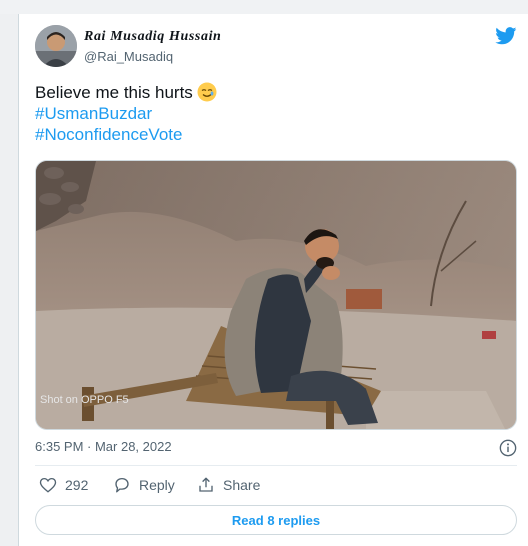 The image size is (528, 546). Describe the element at coordinates (48, 485) in the screenshot. I see `heart-icon` at that location.